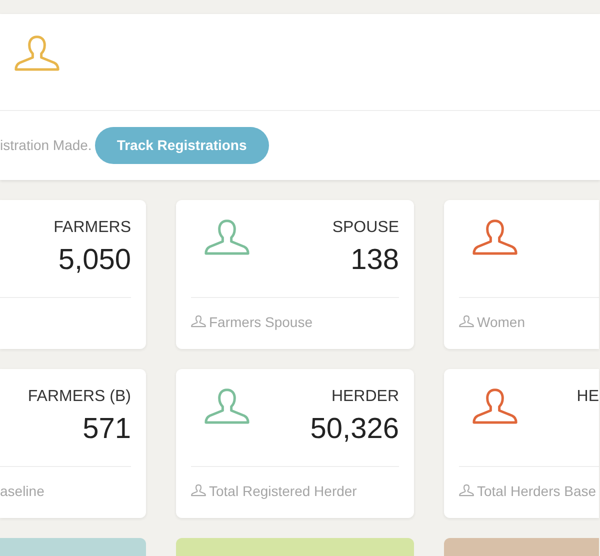  I want to click on notice-text: istration Made., so click(46, 145).